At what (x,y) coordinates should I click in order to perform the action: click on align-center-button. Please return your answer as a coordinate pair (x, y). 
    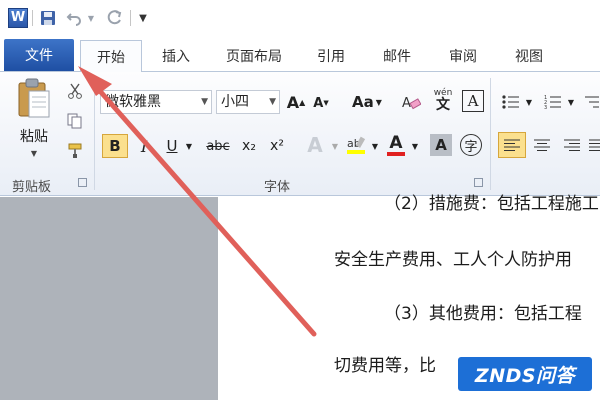
    Looking at the image, I should click on (542, 145).